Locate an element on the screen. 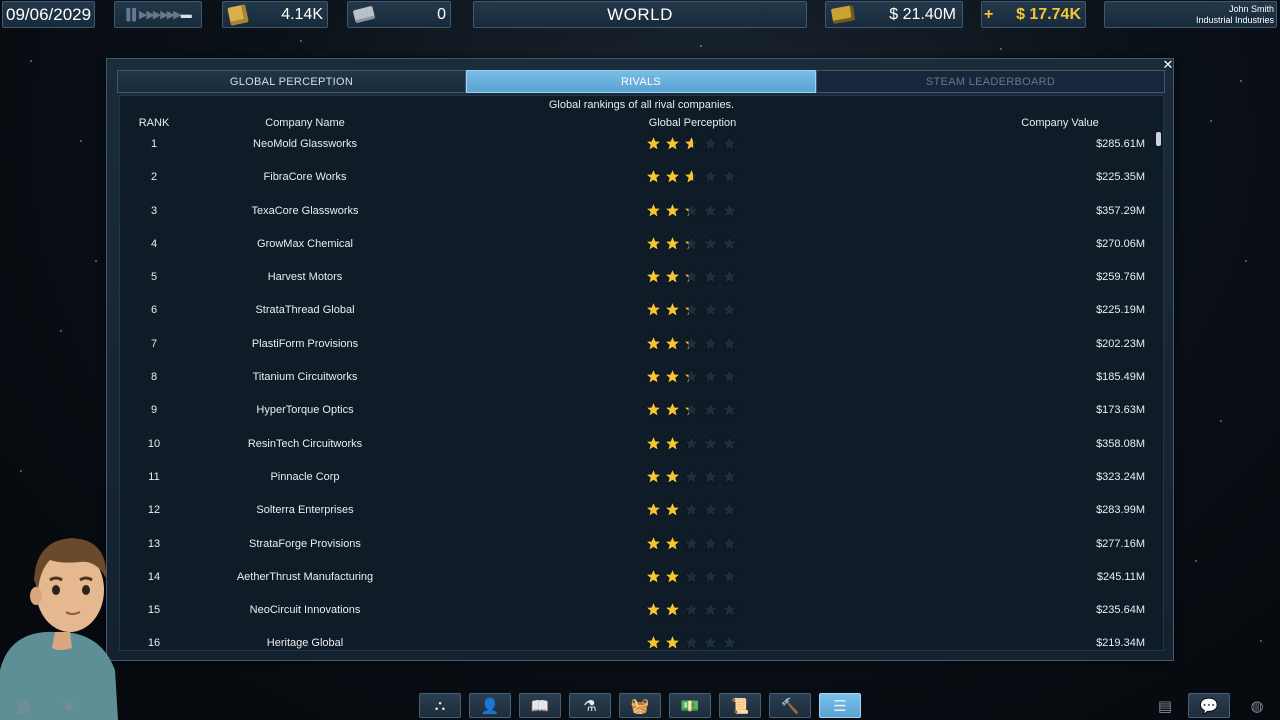 This screenshot has width=1280, height=720. list-icon: ☰ is located at coordinates (840, 705).